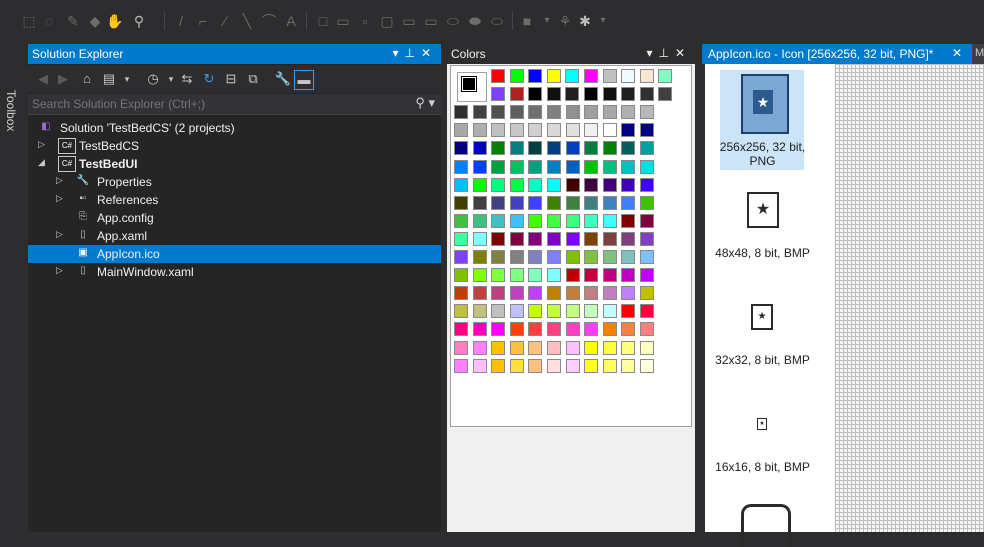  Describe the element at coordinates (412, 53) in the screenshot. I see `pin-icon: ⊥` at that location.